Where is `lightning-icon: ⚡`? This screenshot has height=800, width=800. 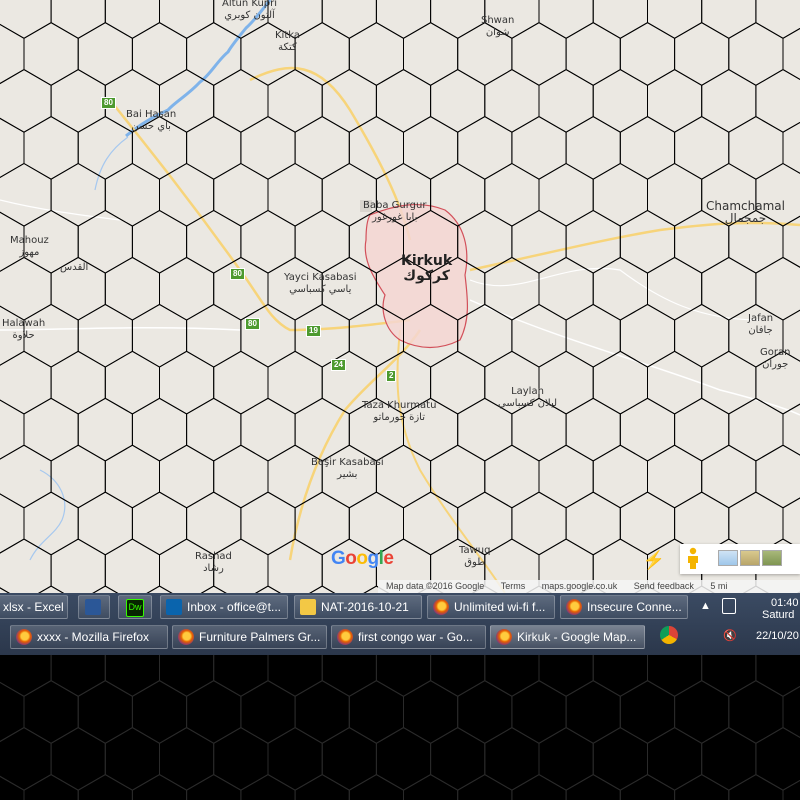 lightning-icon: ⚡ is located at coordinates (654, 560).